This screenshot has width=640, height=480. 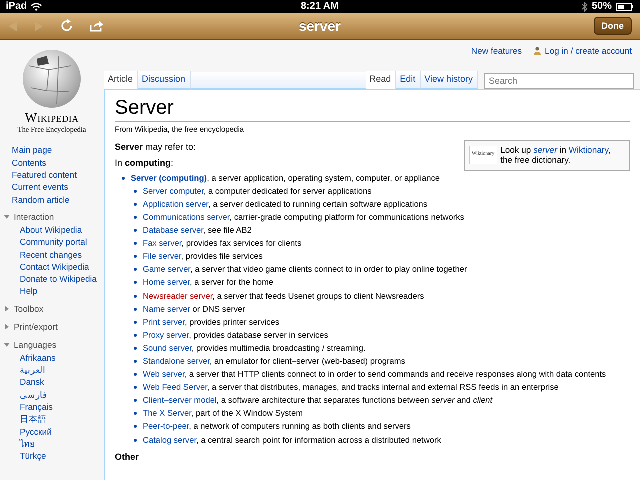 What do you see at coordinates (372, 109) in the screenshot?
I see `article-title: Server` at bounding box center [372, 109].